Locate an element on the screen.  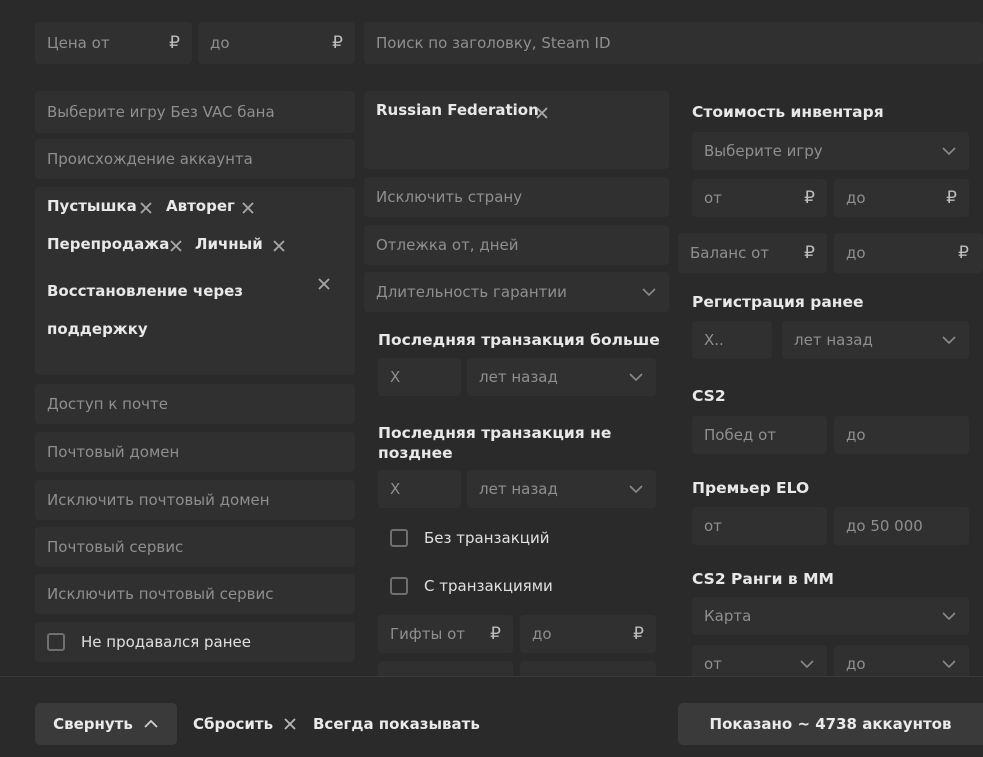
price-to-input: до ₽ is located at coordinates (276, 43).